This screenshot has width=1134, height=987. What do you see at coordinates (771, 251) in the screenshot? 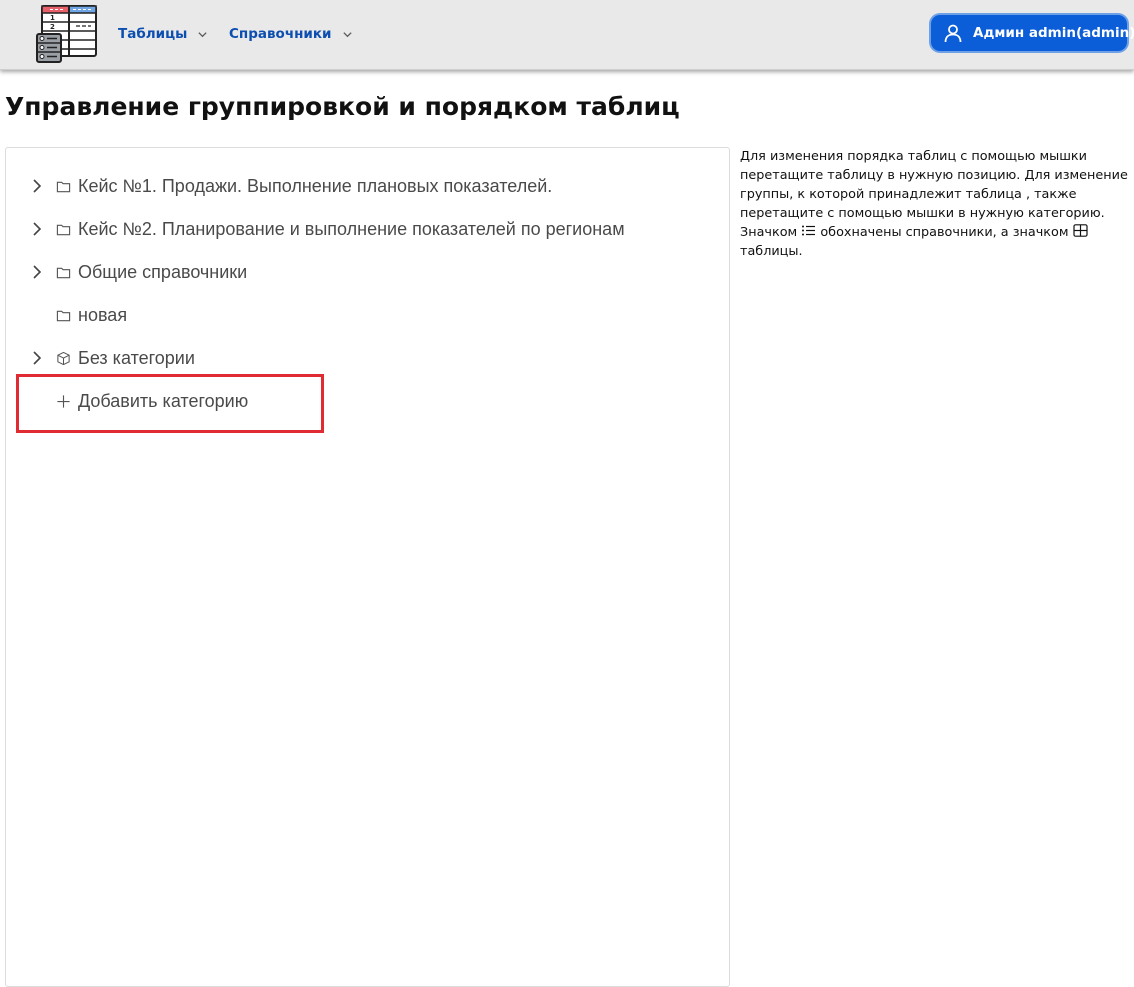
I see `help-text-part3: таблицы.` at bounding box center [771, 251].